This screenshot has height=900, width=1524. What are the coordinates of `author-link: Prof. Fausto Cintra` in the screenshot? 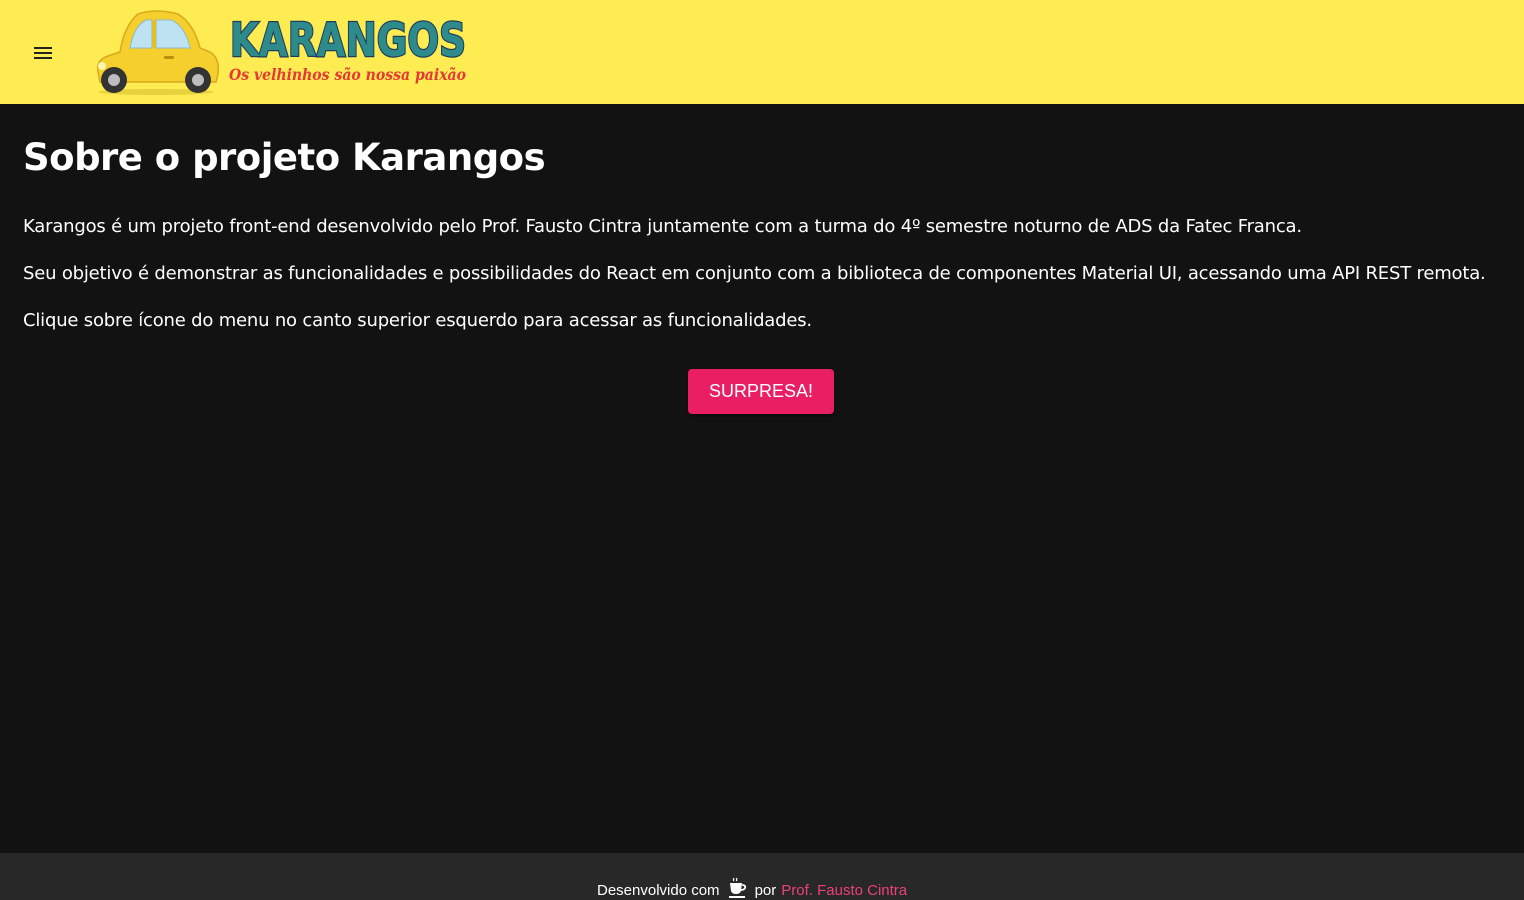 It's located at (844, 890).